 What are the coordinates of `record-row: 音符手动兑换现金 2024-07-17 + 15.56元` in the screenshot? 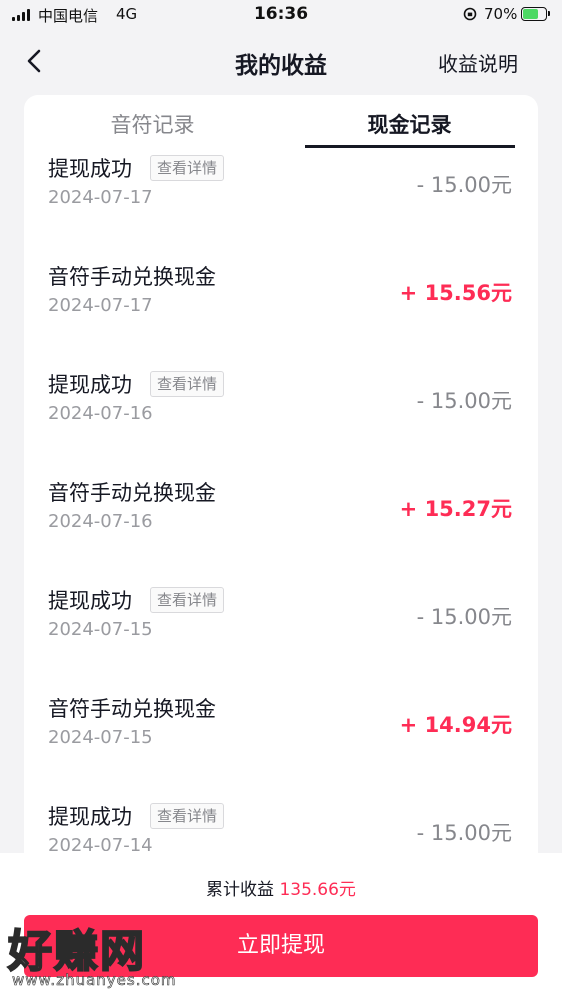 It's located at (281, 287).